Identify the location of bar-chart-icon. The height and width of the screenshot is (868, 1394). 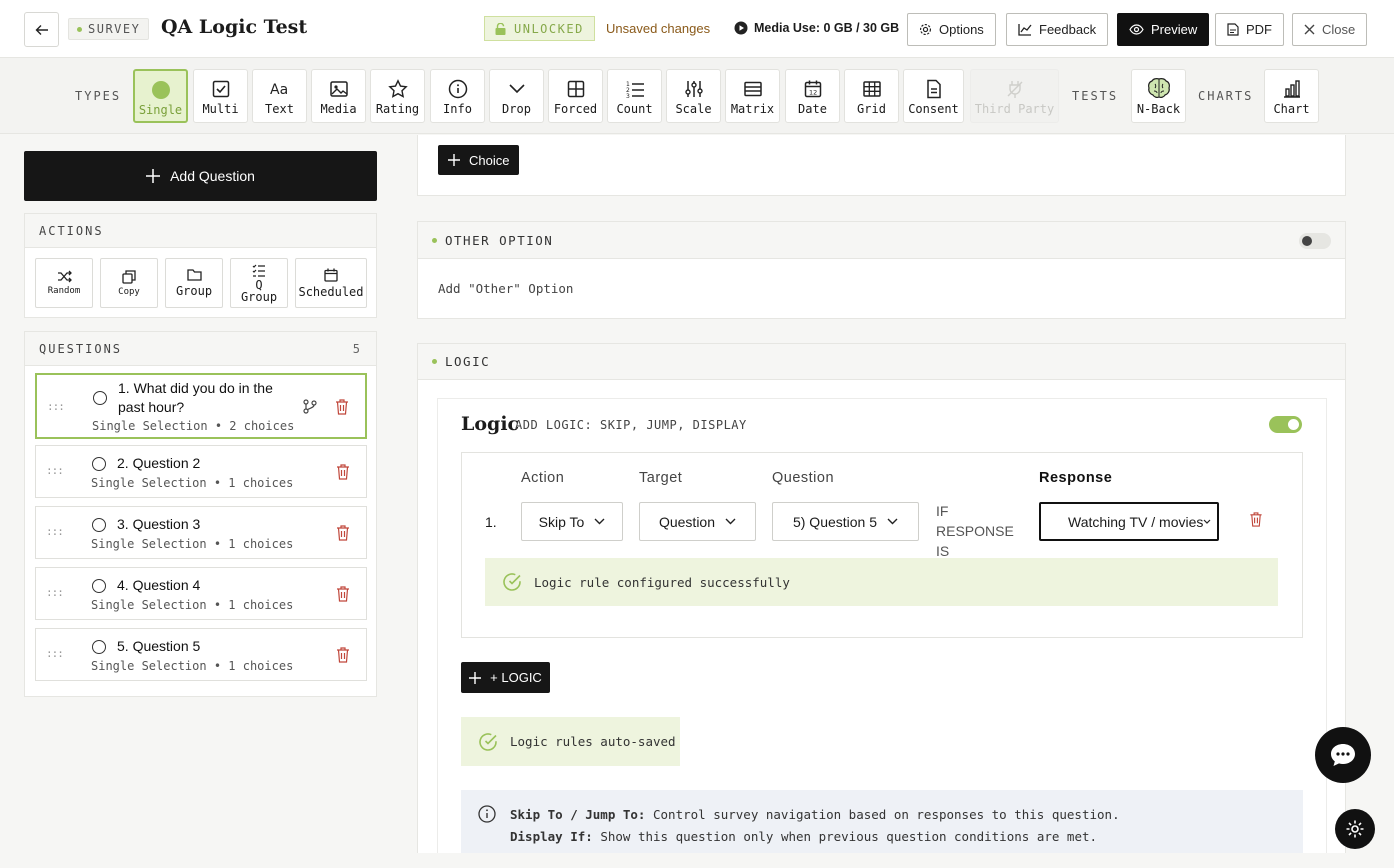
(1291, 89).